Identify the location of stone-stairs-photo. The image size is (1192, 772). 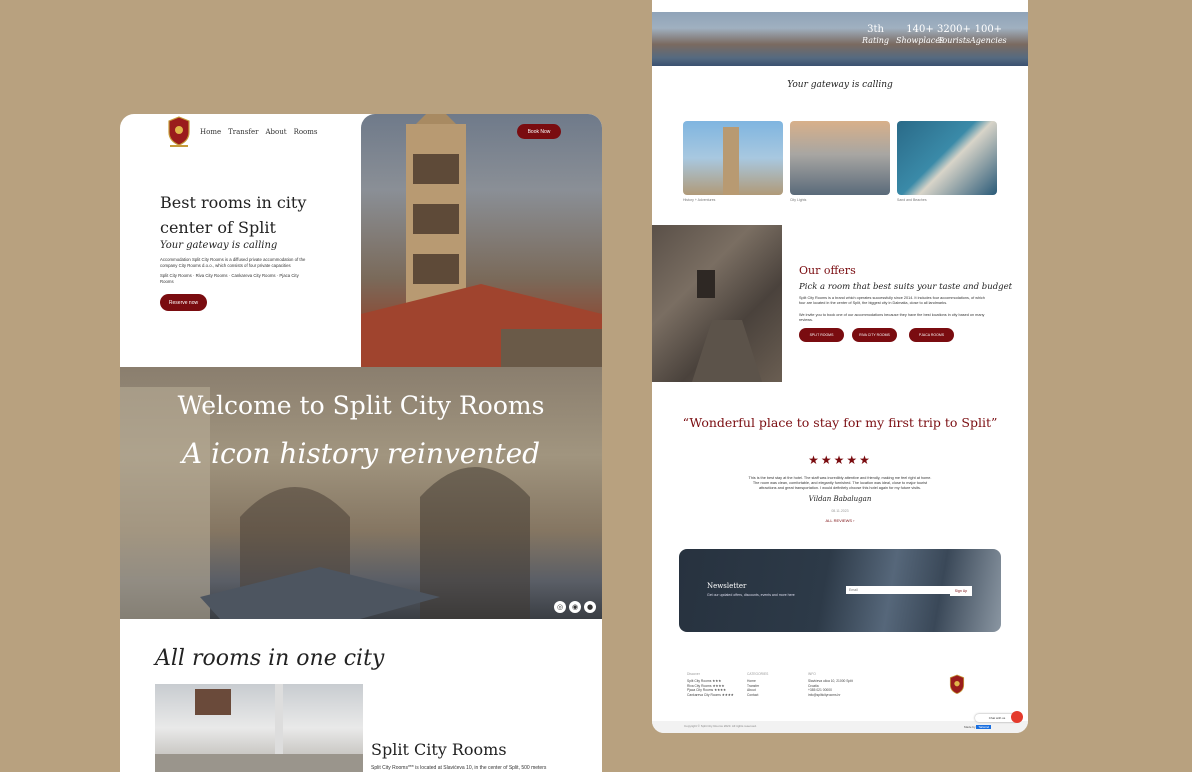
(717, 303).